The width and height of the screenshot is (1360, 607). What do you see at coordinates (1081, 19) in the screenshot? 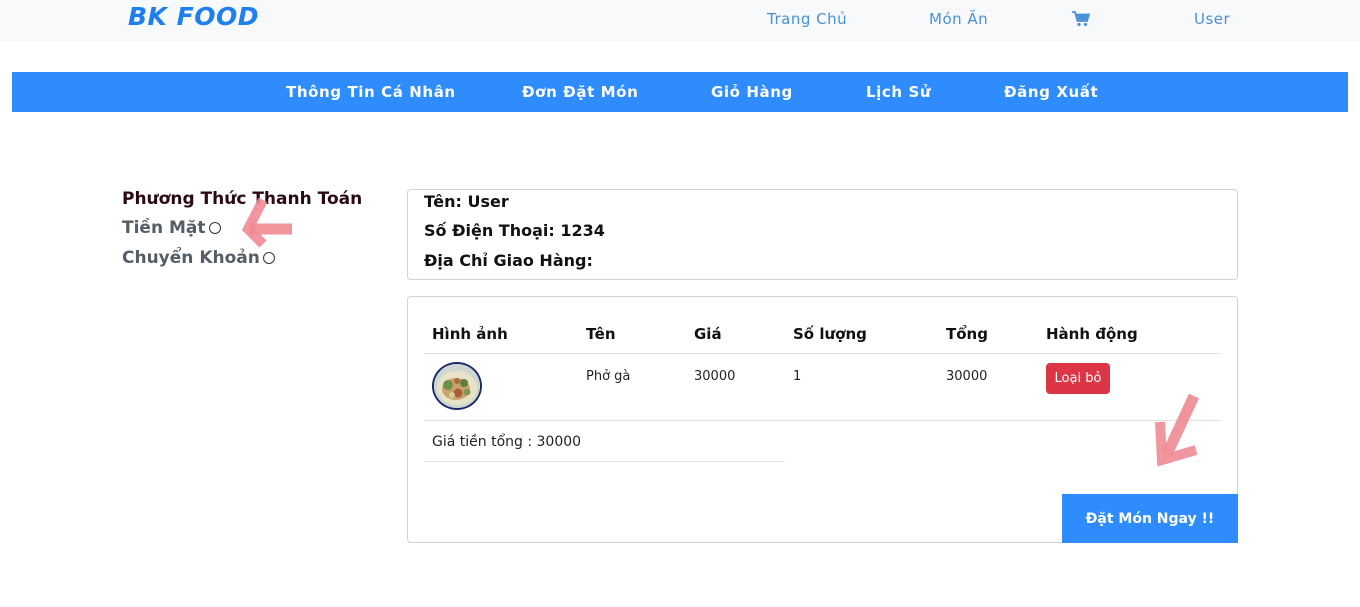
I see `shopping-cart-icon` at bounding box center [1081, 19].